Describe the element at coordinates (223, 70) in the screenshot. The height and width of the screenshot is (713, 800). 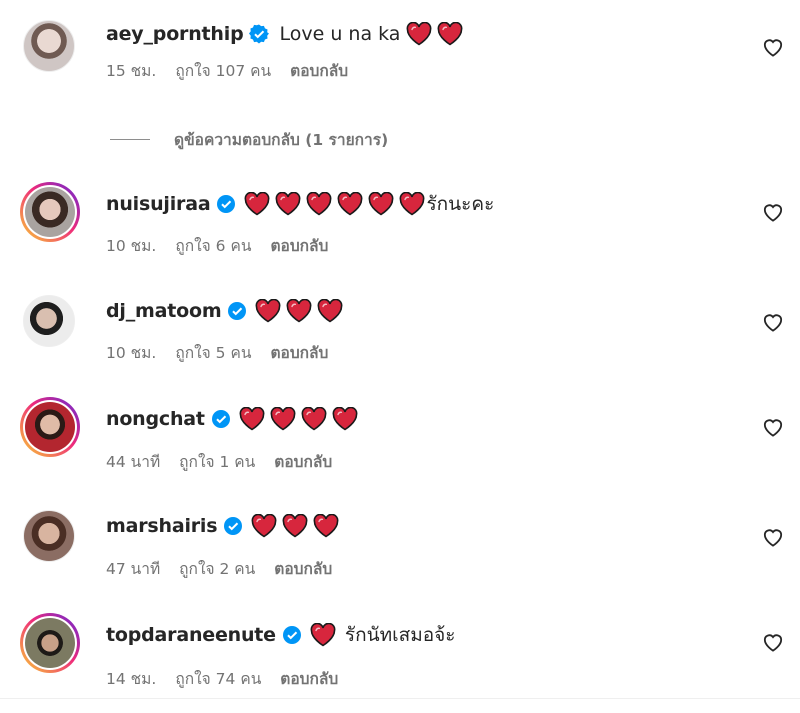
I see `like-count: ถูกใจ 107 คน` at that location.